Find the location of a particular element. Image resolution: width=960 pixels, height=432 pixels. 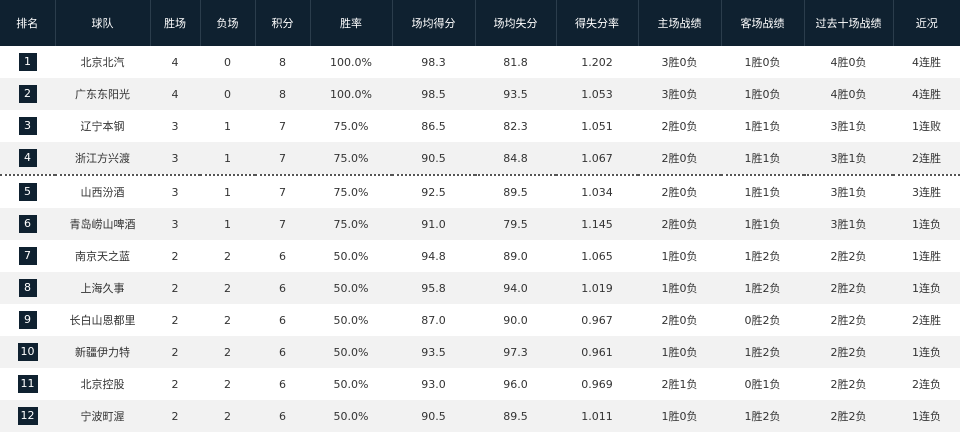

cell-home-record: 1胜0负 is located at coordinates (679, 352).